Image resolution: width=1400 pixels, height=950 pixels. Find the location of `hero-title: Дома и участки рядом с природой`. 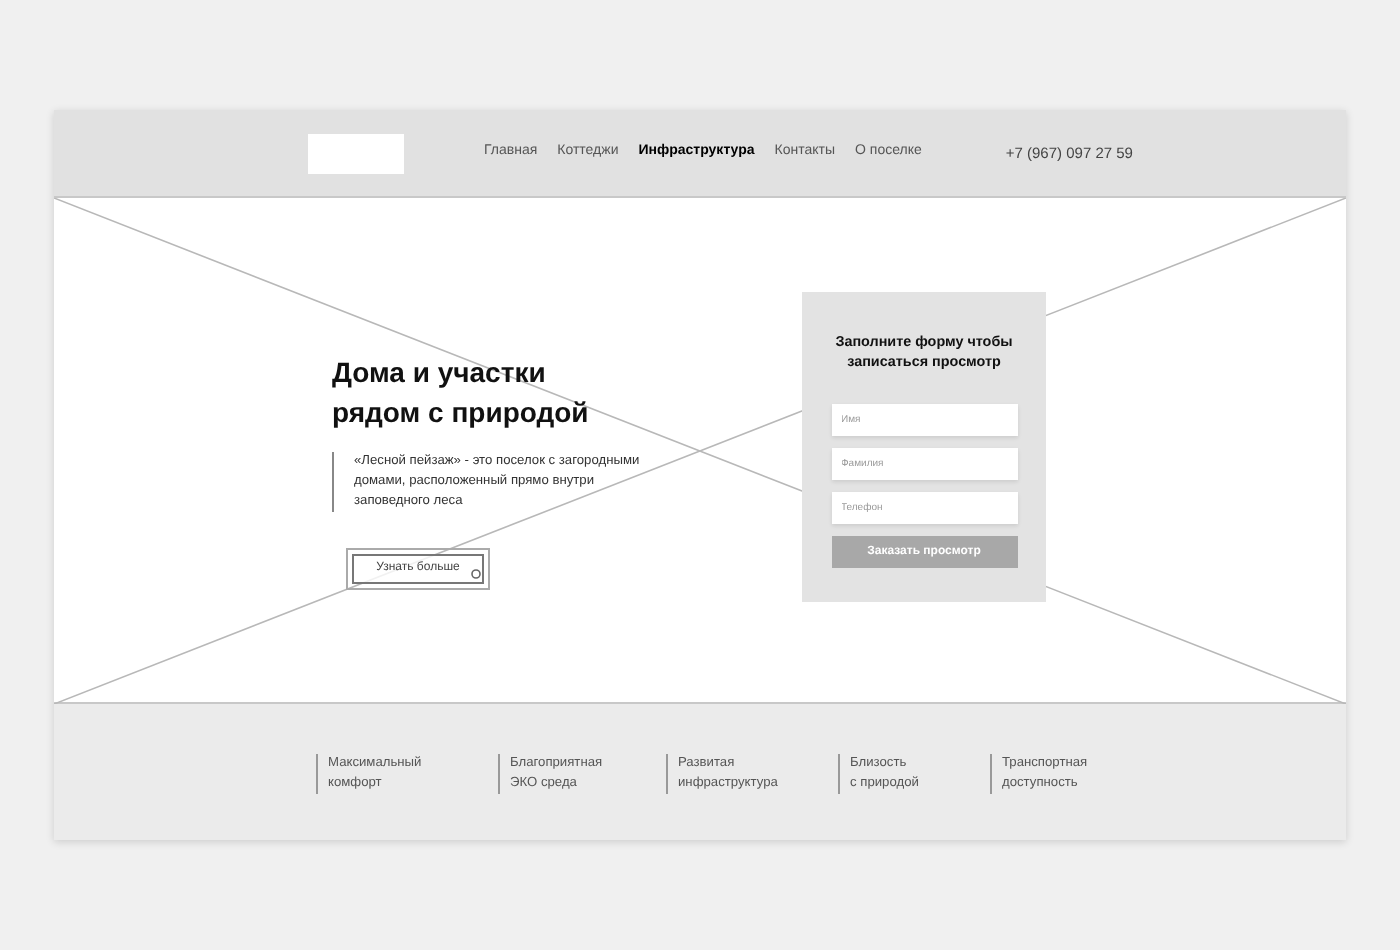

hero-title: Дома и участки рядом с природой is located at coordinates (461, 393).